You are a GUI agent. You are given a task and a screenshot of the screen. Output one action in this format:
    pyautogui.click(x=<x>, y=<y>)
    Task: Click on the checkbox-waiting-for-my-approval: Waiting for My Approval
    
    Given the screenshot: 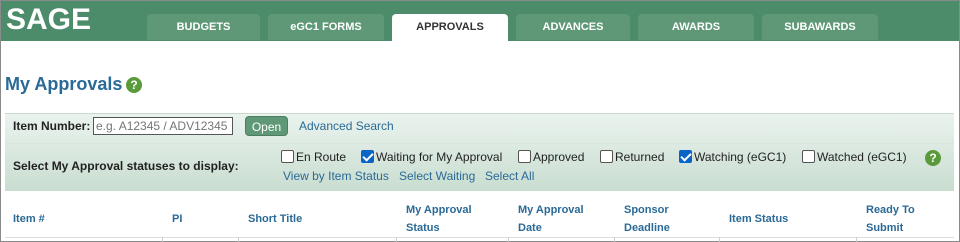 What is the action you would take?
    pyautogui.click(x=431, y=157)
    